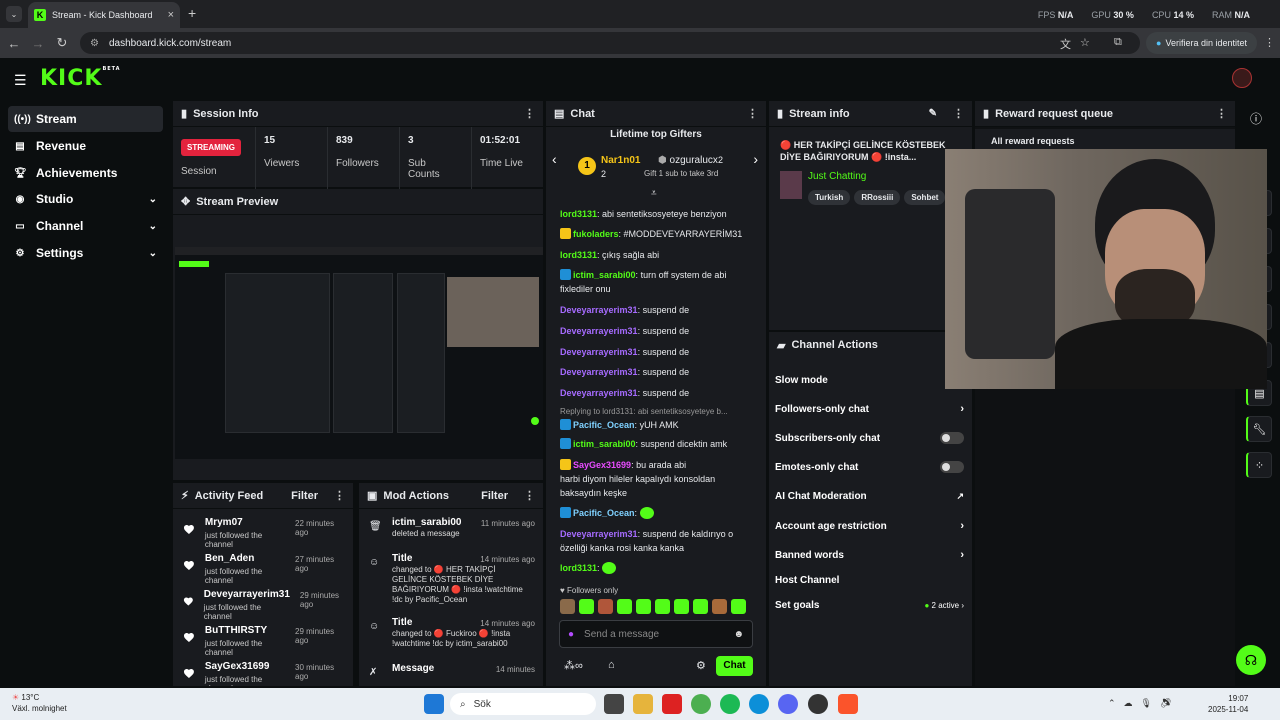 The width and height of the screenshot is (1280, 720). Describe the element at coordinates (1228, 704) in the screenshot. I see `taskbar-clock: 19:07 2025-11-04` at that location.